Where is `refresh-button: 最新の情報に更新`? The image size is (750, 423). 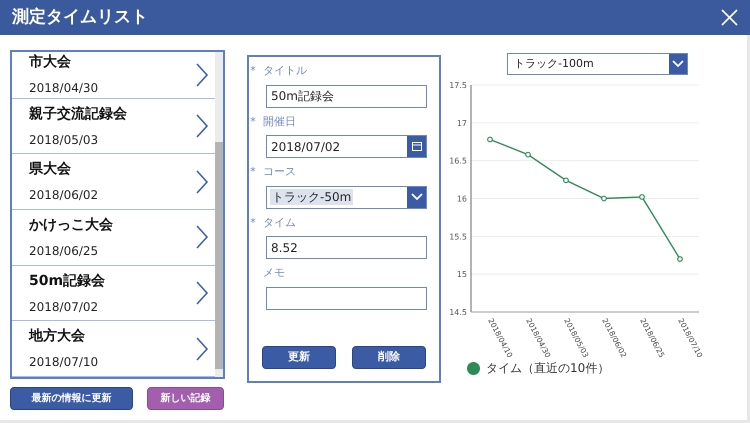
refresh-button: 最新の情報に更新 is located at coordinates (71, 398).